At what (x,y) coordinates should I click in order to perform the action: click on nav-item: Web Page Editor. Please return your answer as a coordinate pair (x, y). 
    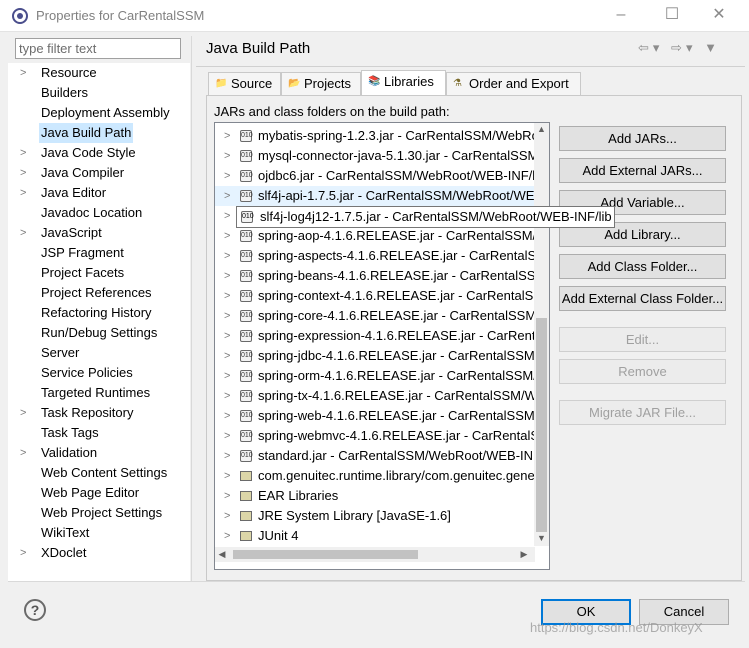
    Looking at the image, I should click on (99, 493).